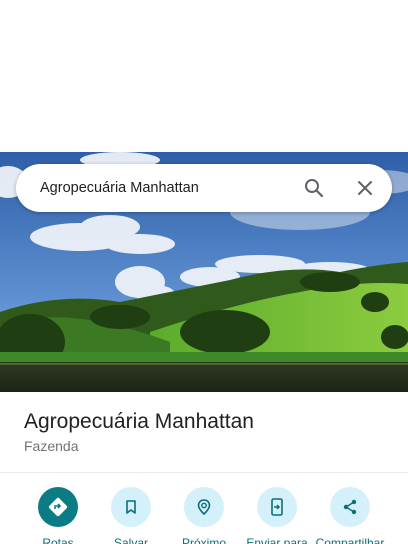  I want to click on send-to-device-button: Enviar para, so click(277, 515).